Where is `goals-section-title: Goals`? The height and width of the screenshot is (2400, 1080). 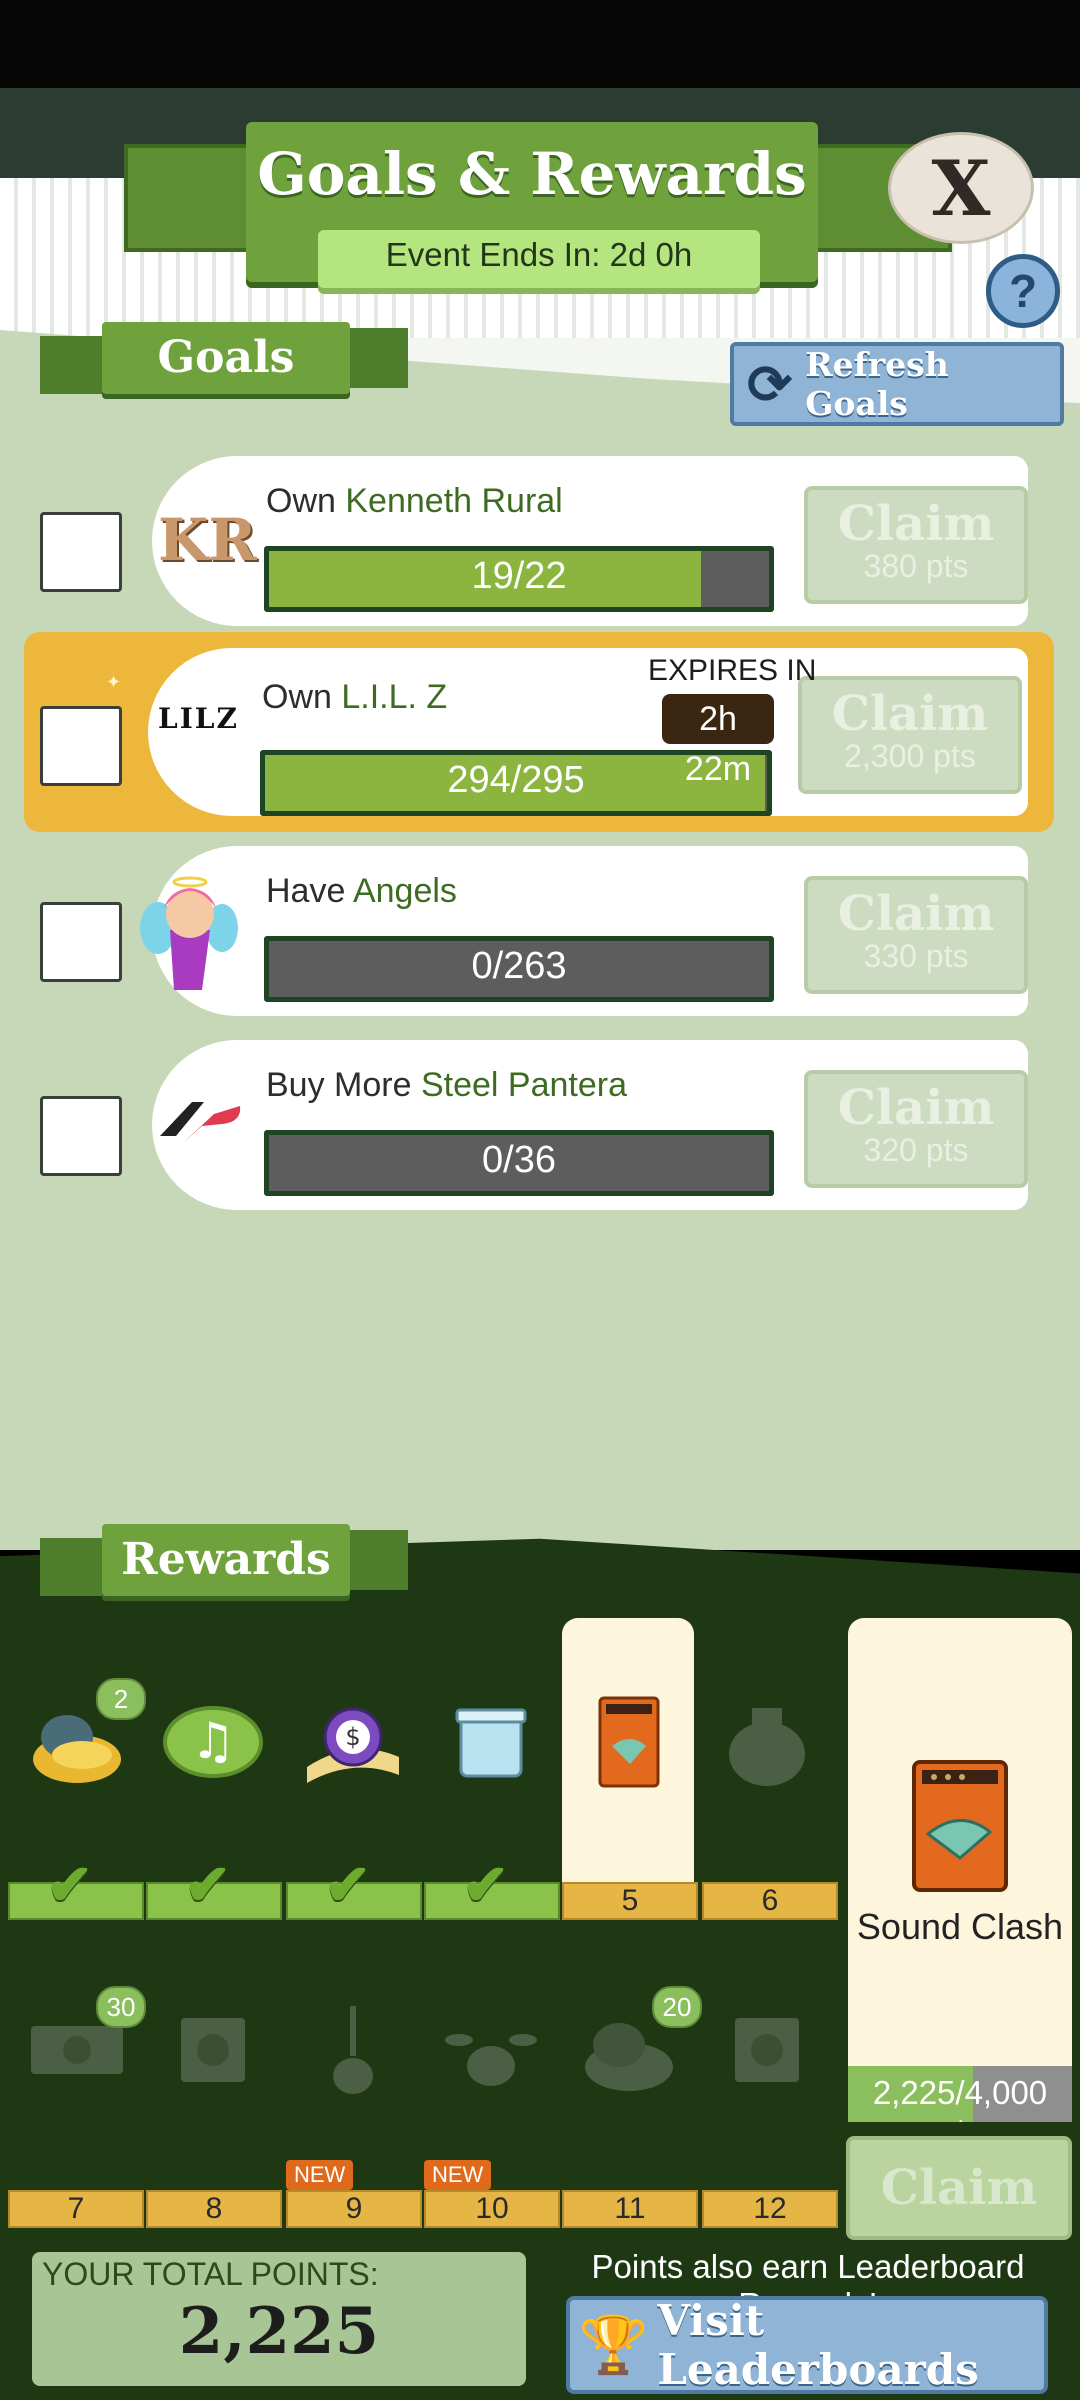
goals-section-title: Goals is located at coordinates (226, 358).